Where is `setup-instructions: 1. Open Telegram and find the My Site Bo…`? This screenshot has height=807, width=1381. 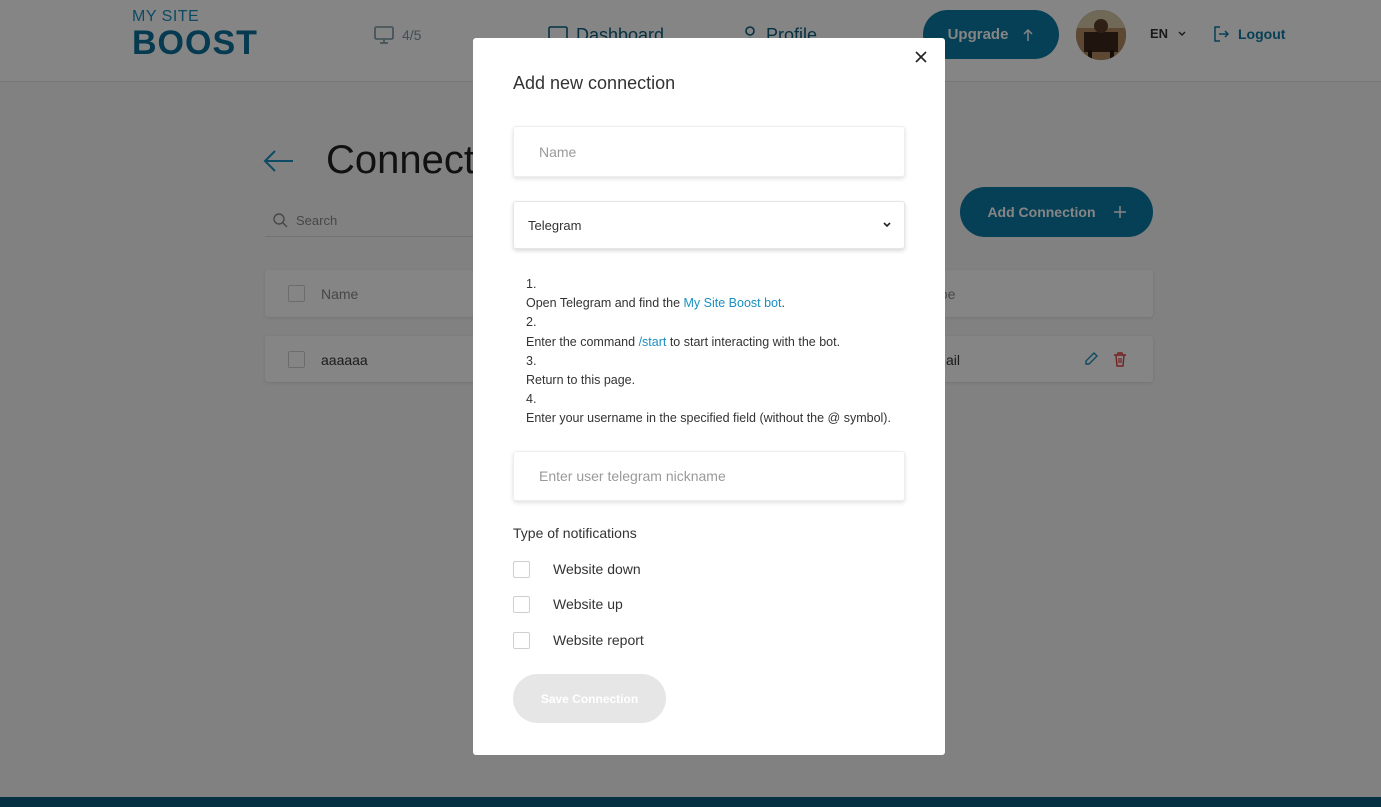
setup-instructions: 1. Open Telegram and find the My Site Bo… is located at coordinates (708, 352).